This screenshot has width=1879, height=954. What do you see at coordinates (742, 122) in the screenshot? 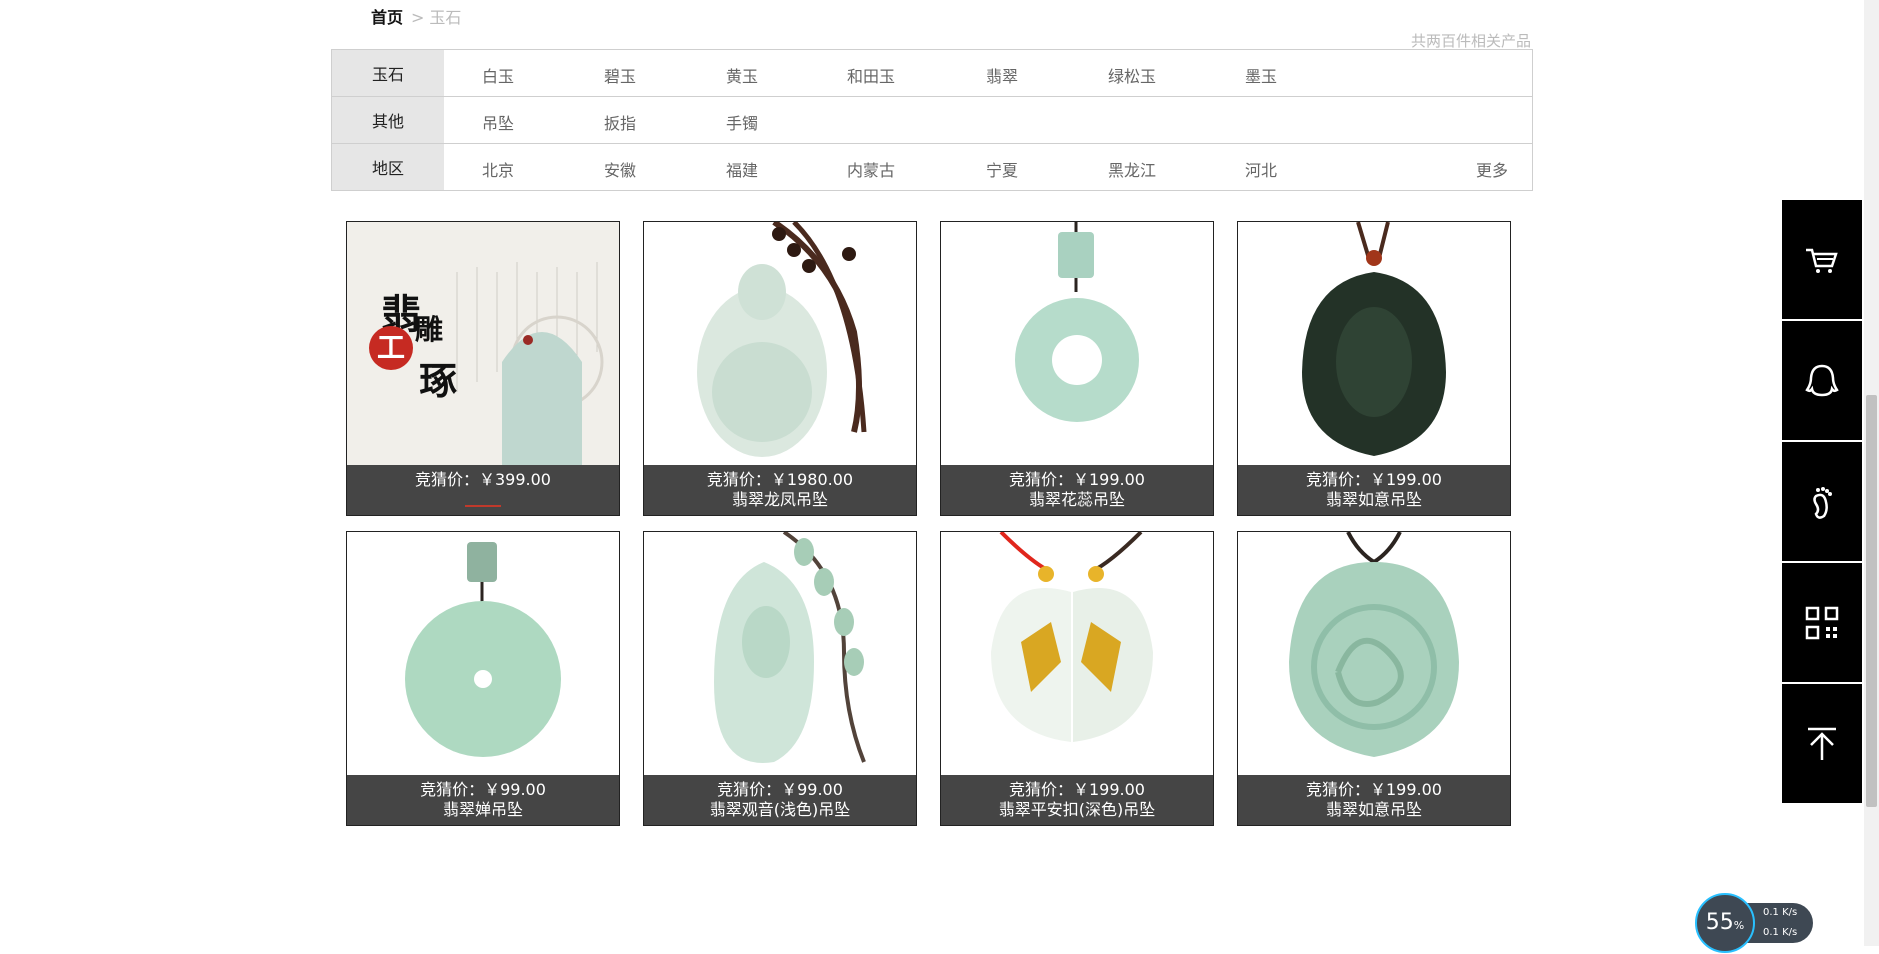
I see `filter-item: 手镯` at bounding box center [742, 122].